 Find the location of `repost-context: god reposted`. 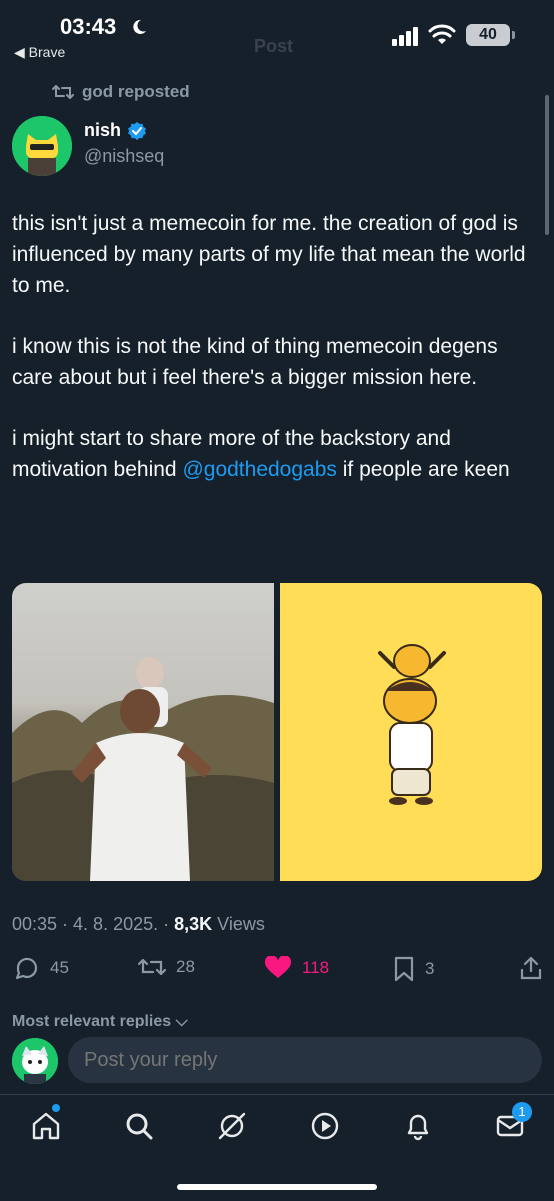

repost-context: god reposted is located at coordinates (121, 92).